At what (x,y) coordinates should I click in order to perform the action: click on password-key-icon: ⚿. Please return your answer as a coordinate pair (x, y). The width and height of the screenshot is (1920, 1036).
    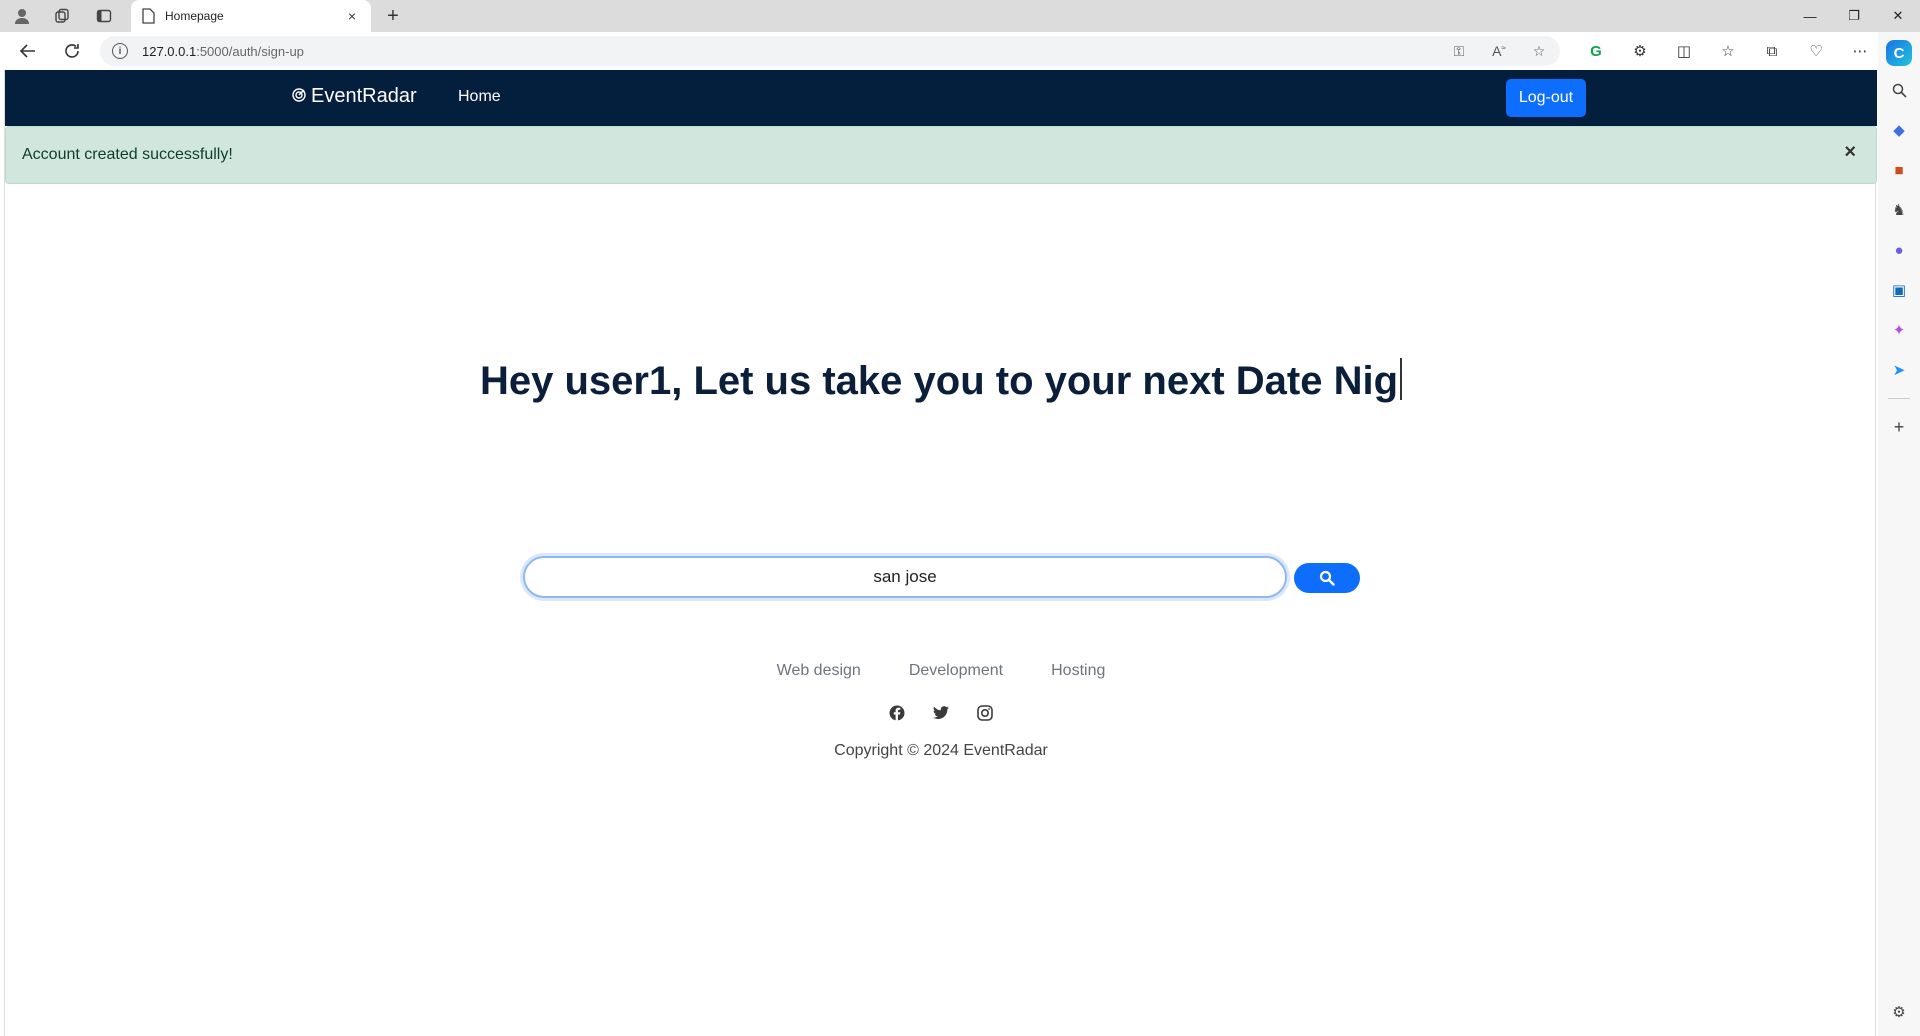
    Looking at the image, I should click on (1459, 51).